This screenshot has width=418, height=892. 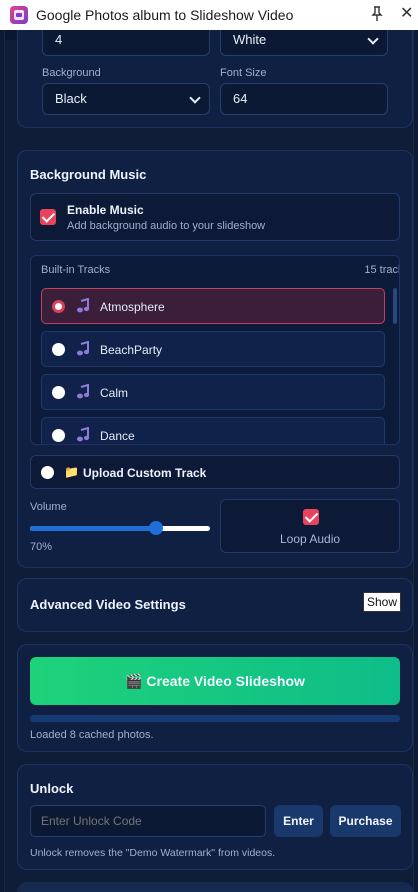 What do you see at coordinates (93, 528) in the screenshot?
I see `volume-slider-fill` at bounding box center [93, 528].